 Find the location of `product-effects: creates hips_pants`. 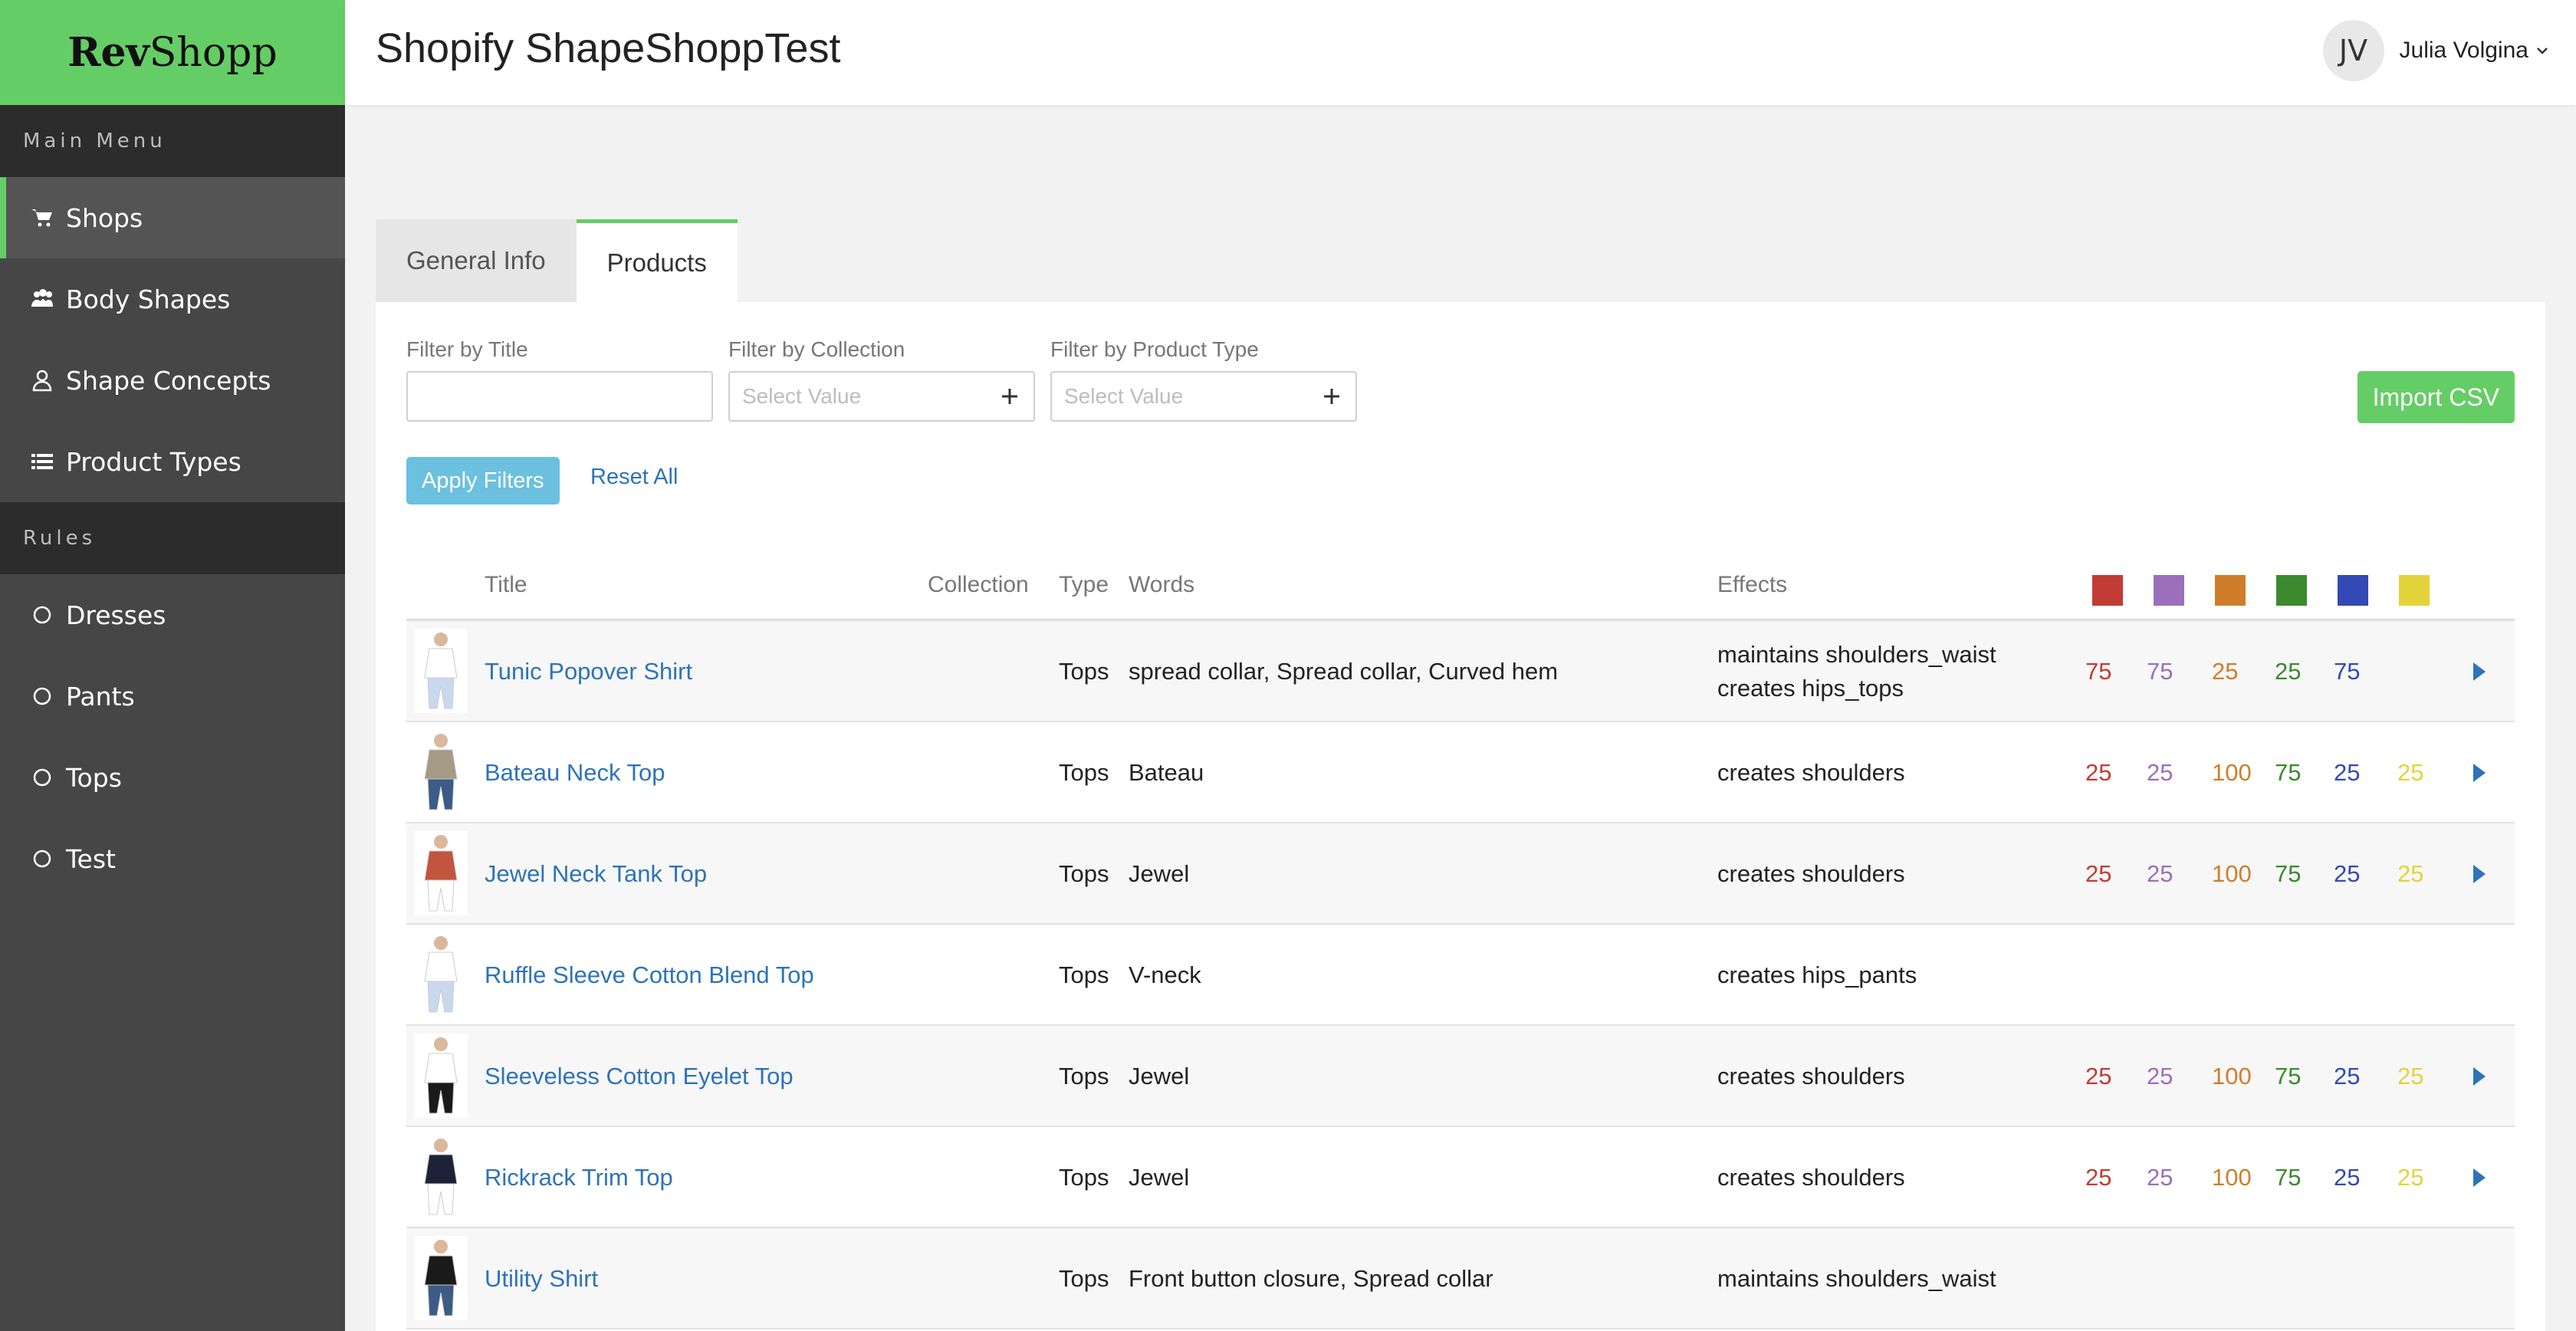

product-effects: creates hips_pants is located at coordinates (1817, 975).